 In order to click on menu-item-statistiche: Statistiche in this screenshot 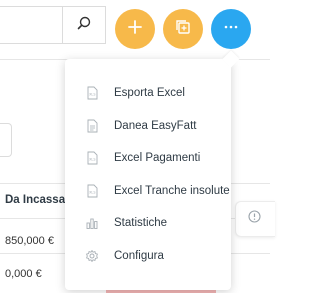, I will do `click(148, 223)`.